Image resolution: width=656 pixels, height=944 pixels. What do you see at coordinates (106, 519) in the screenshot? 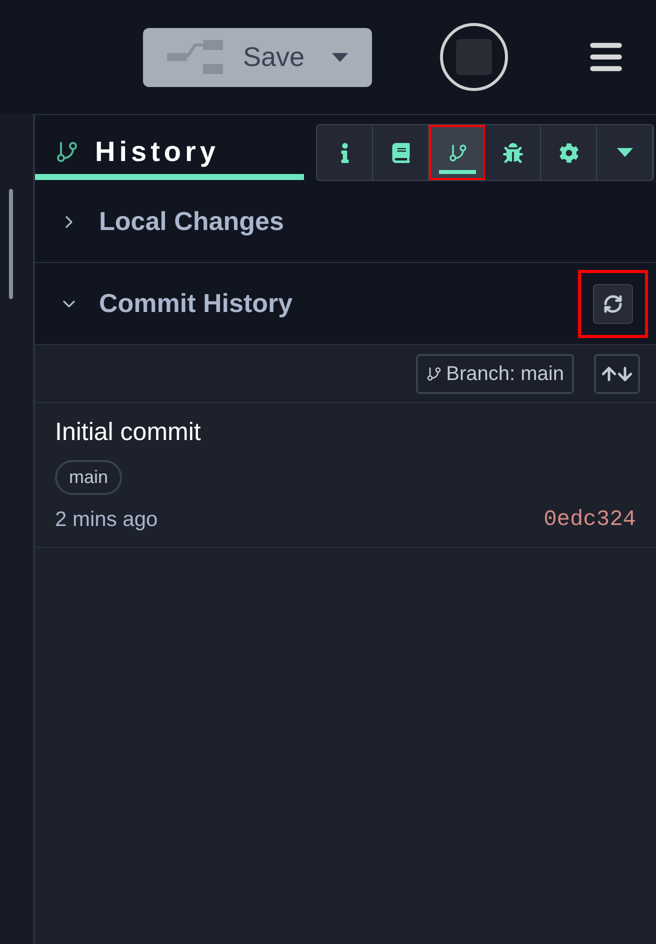
I see `commit-time: 2 mins ago` at bounding box center [106, 519].